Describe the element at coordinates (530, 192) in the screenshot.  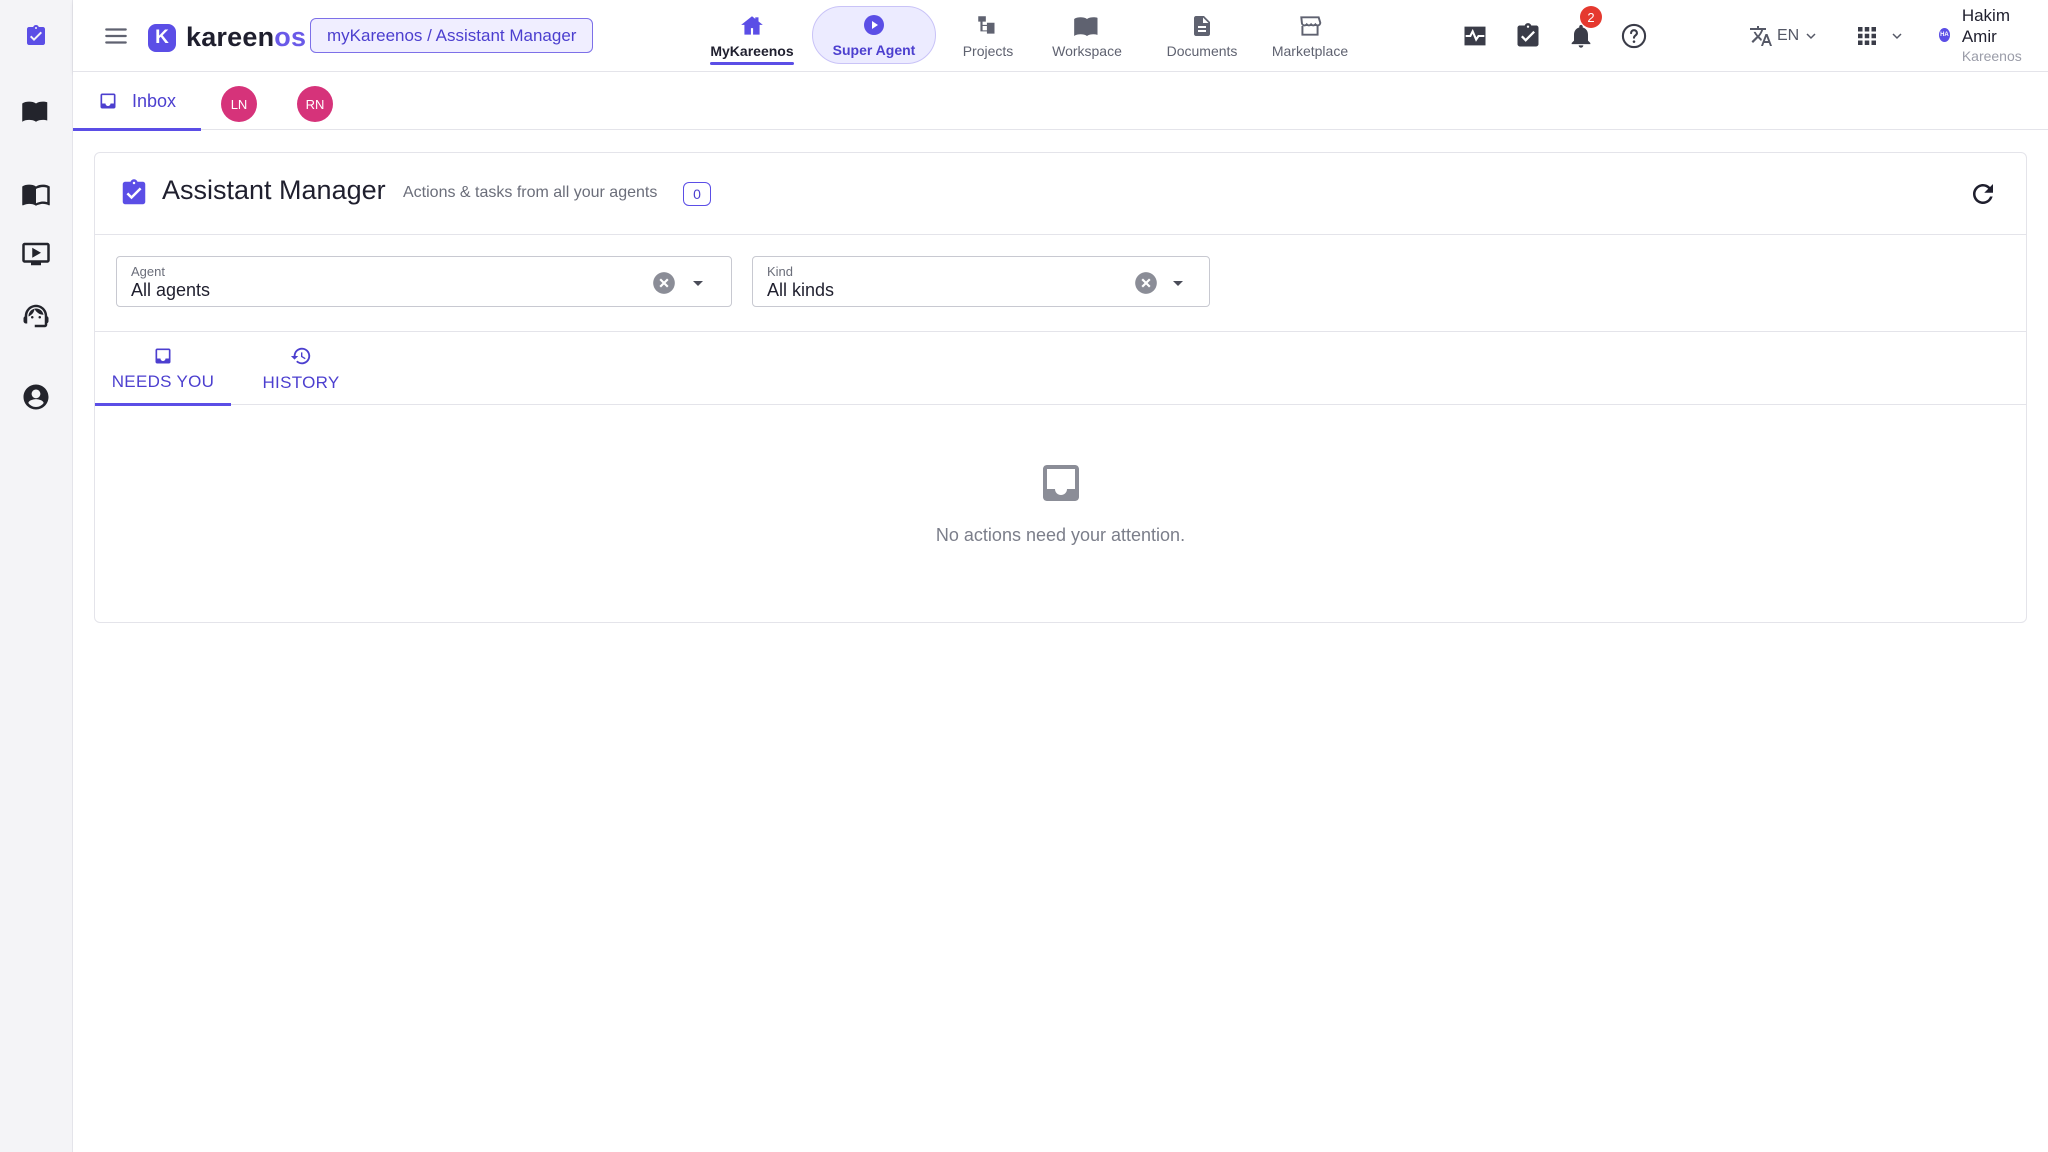
I see `page-subtitle: Actions & tasks from all your agents` at that location.